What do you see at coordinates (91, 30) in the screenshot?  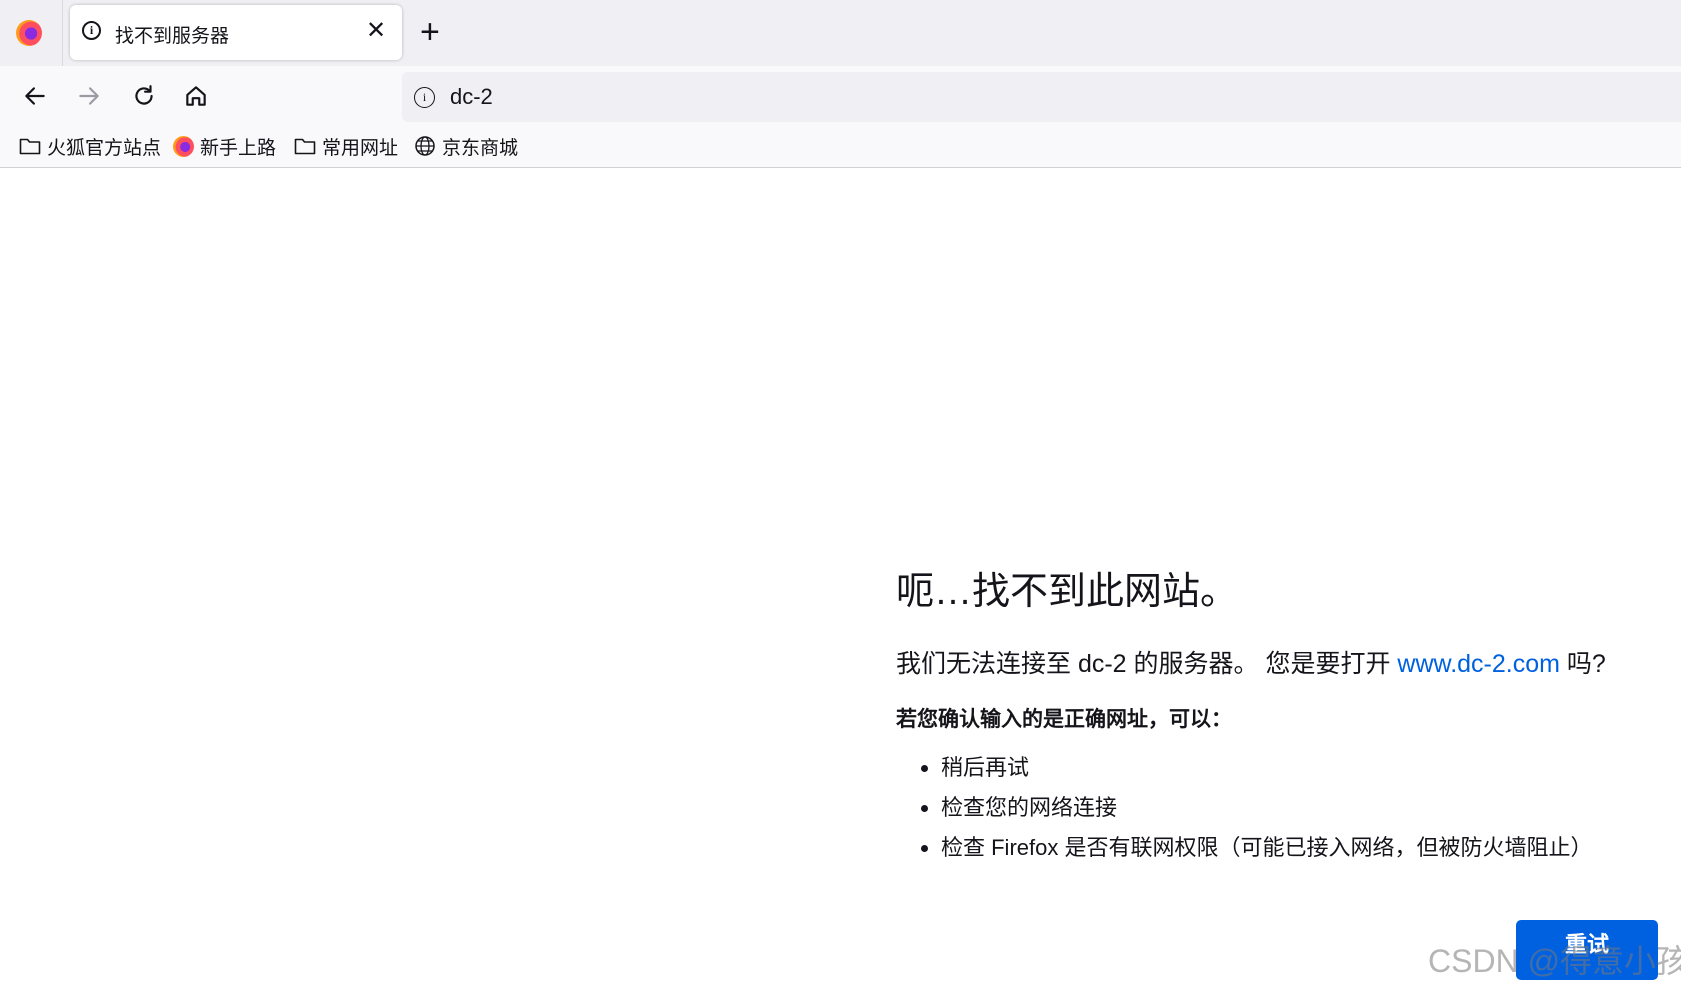 I see `info-icon: i` at bounding box center [91, 30].